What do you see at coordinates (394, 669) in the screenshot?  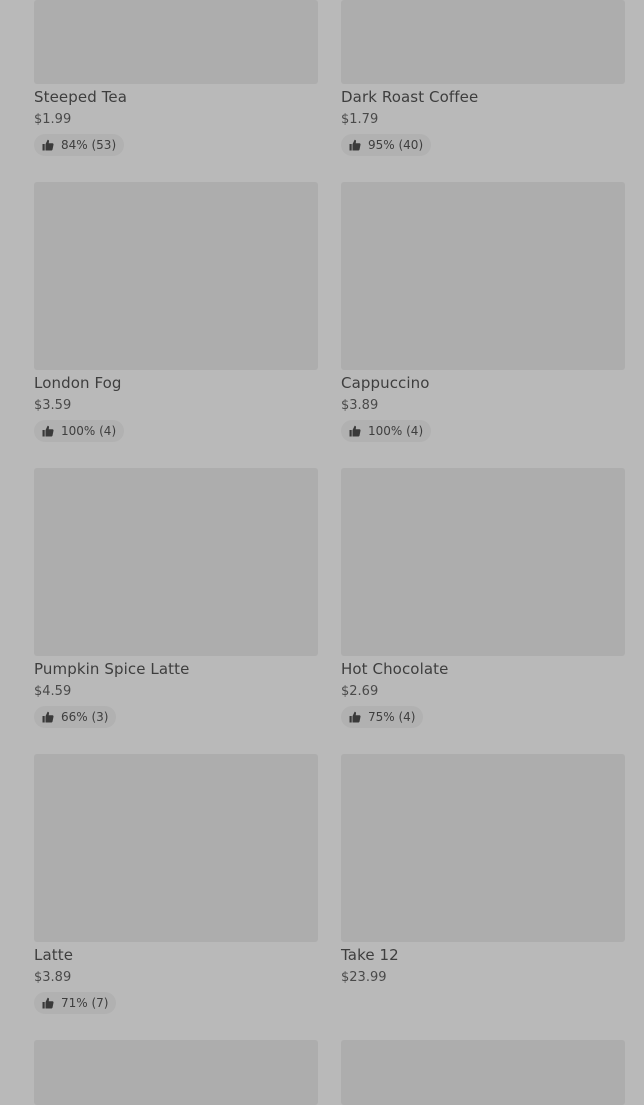 I see `product-name: Hot Chocolate` at bounding box center [394, 669].